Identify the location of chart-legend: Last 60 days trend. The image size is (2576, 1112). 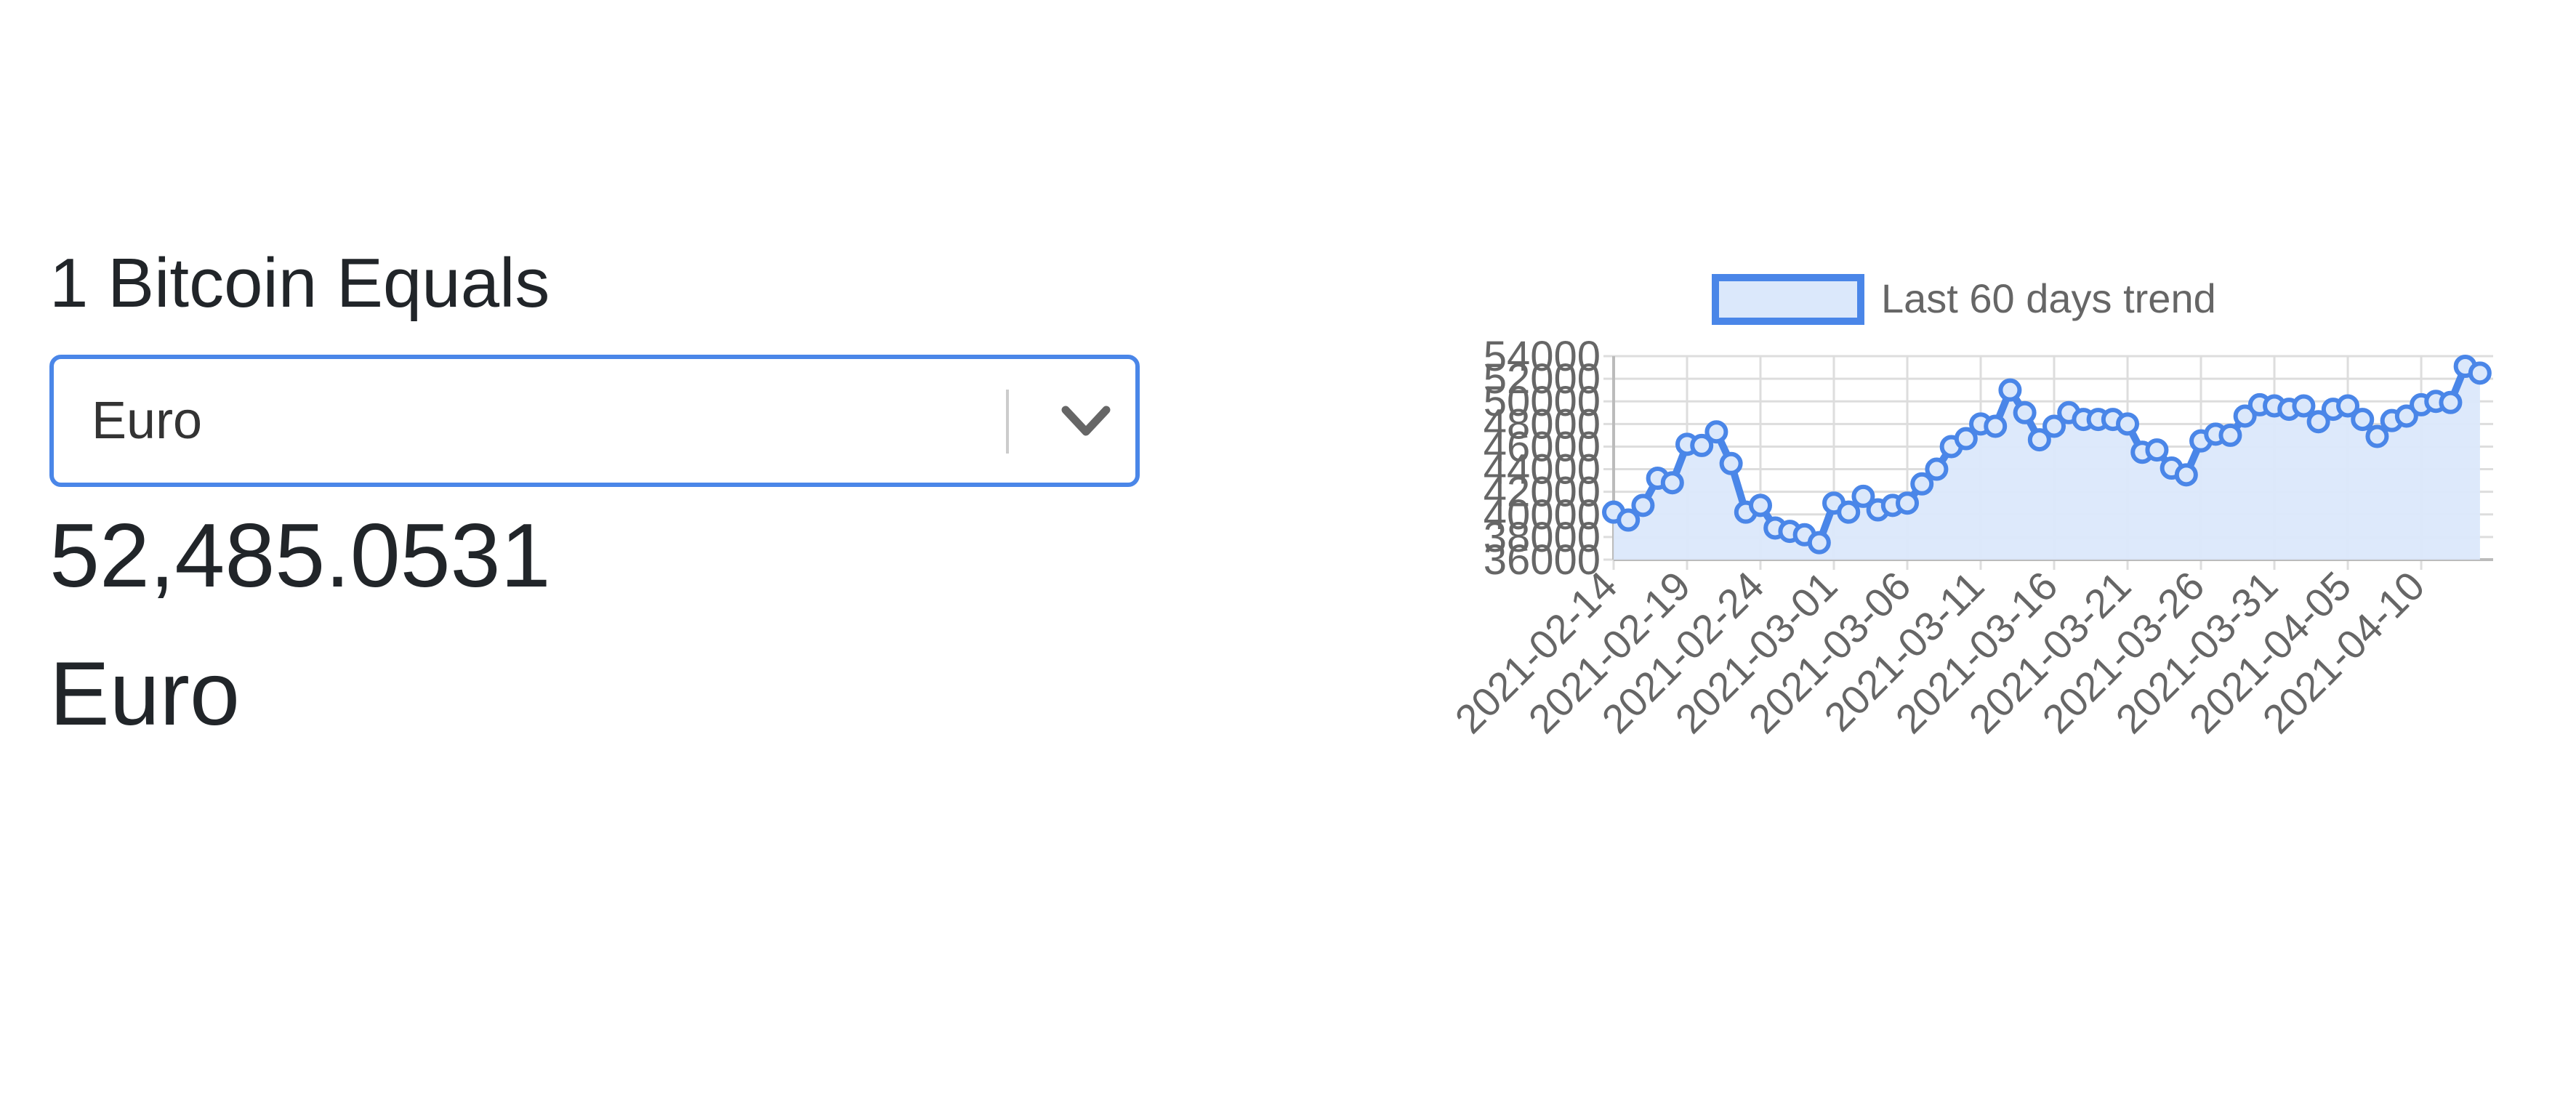
(1964, 300).